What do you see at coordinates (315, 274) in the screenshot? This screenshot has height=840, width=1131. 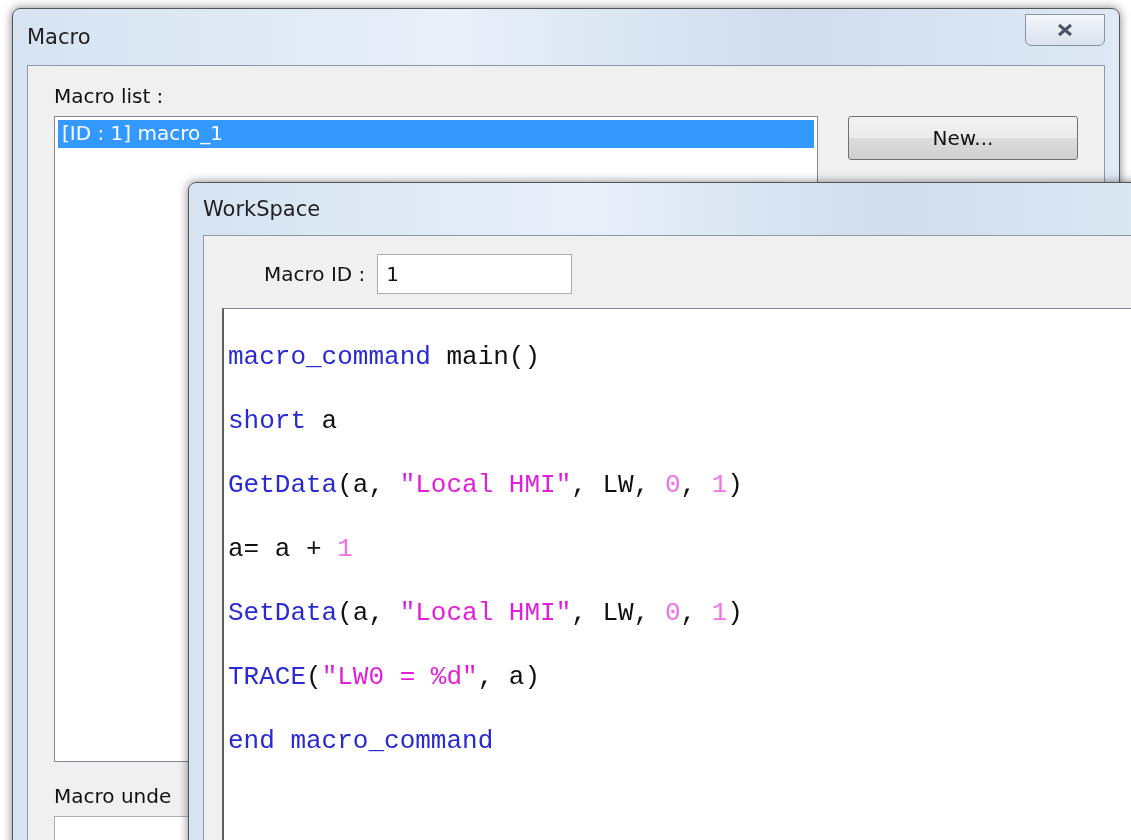 I see `macro-id-label: Macro ID :` at bounding box center [315, 274].